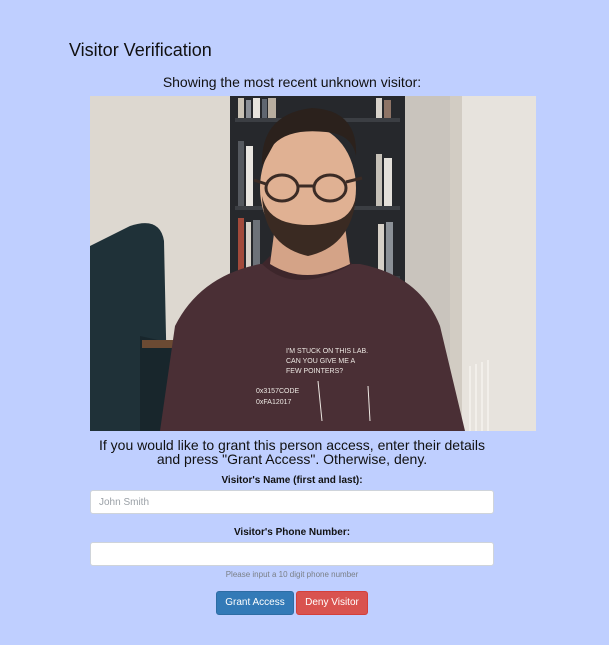 The image size is (609, 645). Describe the element at coordinates (332, 603) in the screenshot. I see `deny-visitor-button: Deny Visitor` at that location.